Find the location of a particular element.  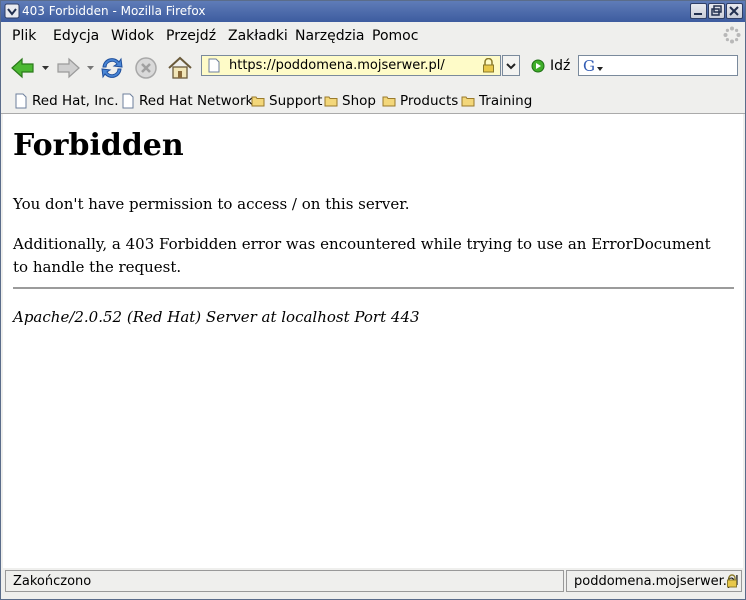

menu-view: Widok is located at coordinates (132, 36).